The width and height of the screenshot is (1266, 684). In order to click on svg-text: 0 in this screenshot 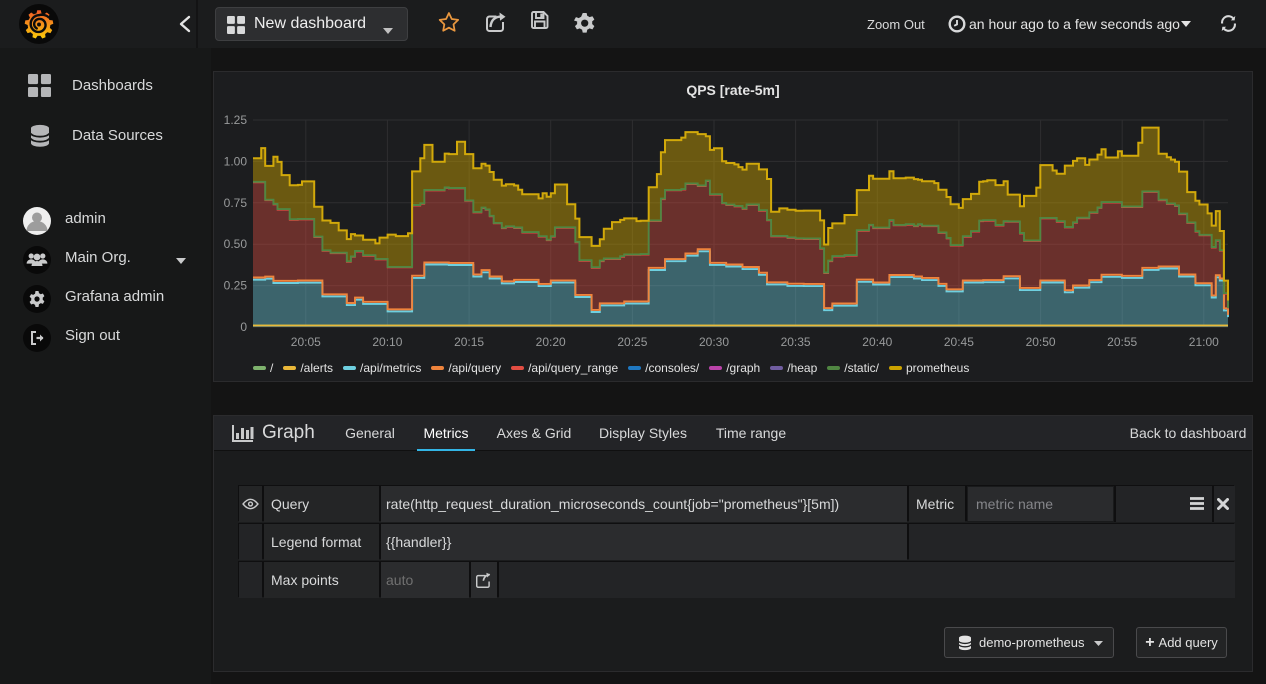, I will do `click(243, 327)`.